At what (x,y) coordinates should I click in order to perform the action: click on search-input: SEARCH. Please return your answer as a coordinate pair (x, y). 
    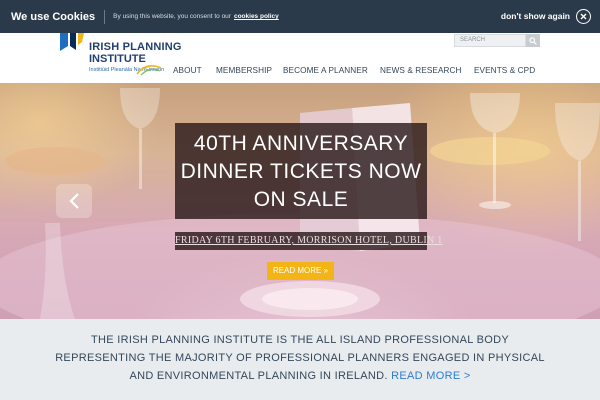
    Looking at the image, I should click on (490, 40).